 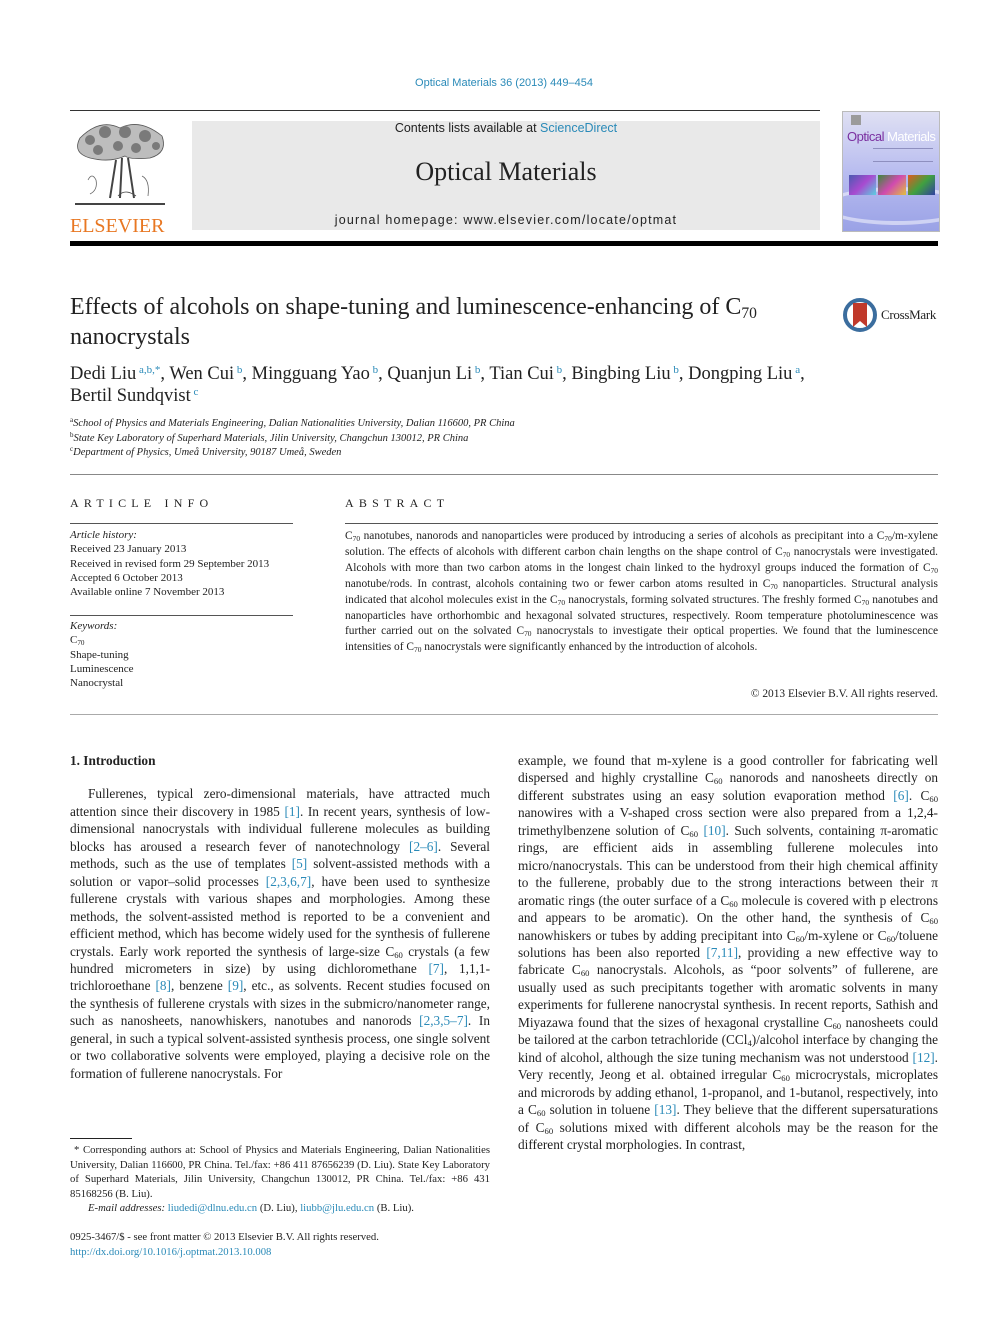 I want to click on citation-link: [5], so click(x=300, y=863).